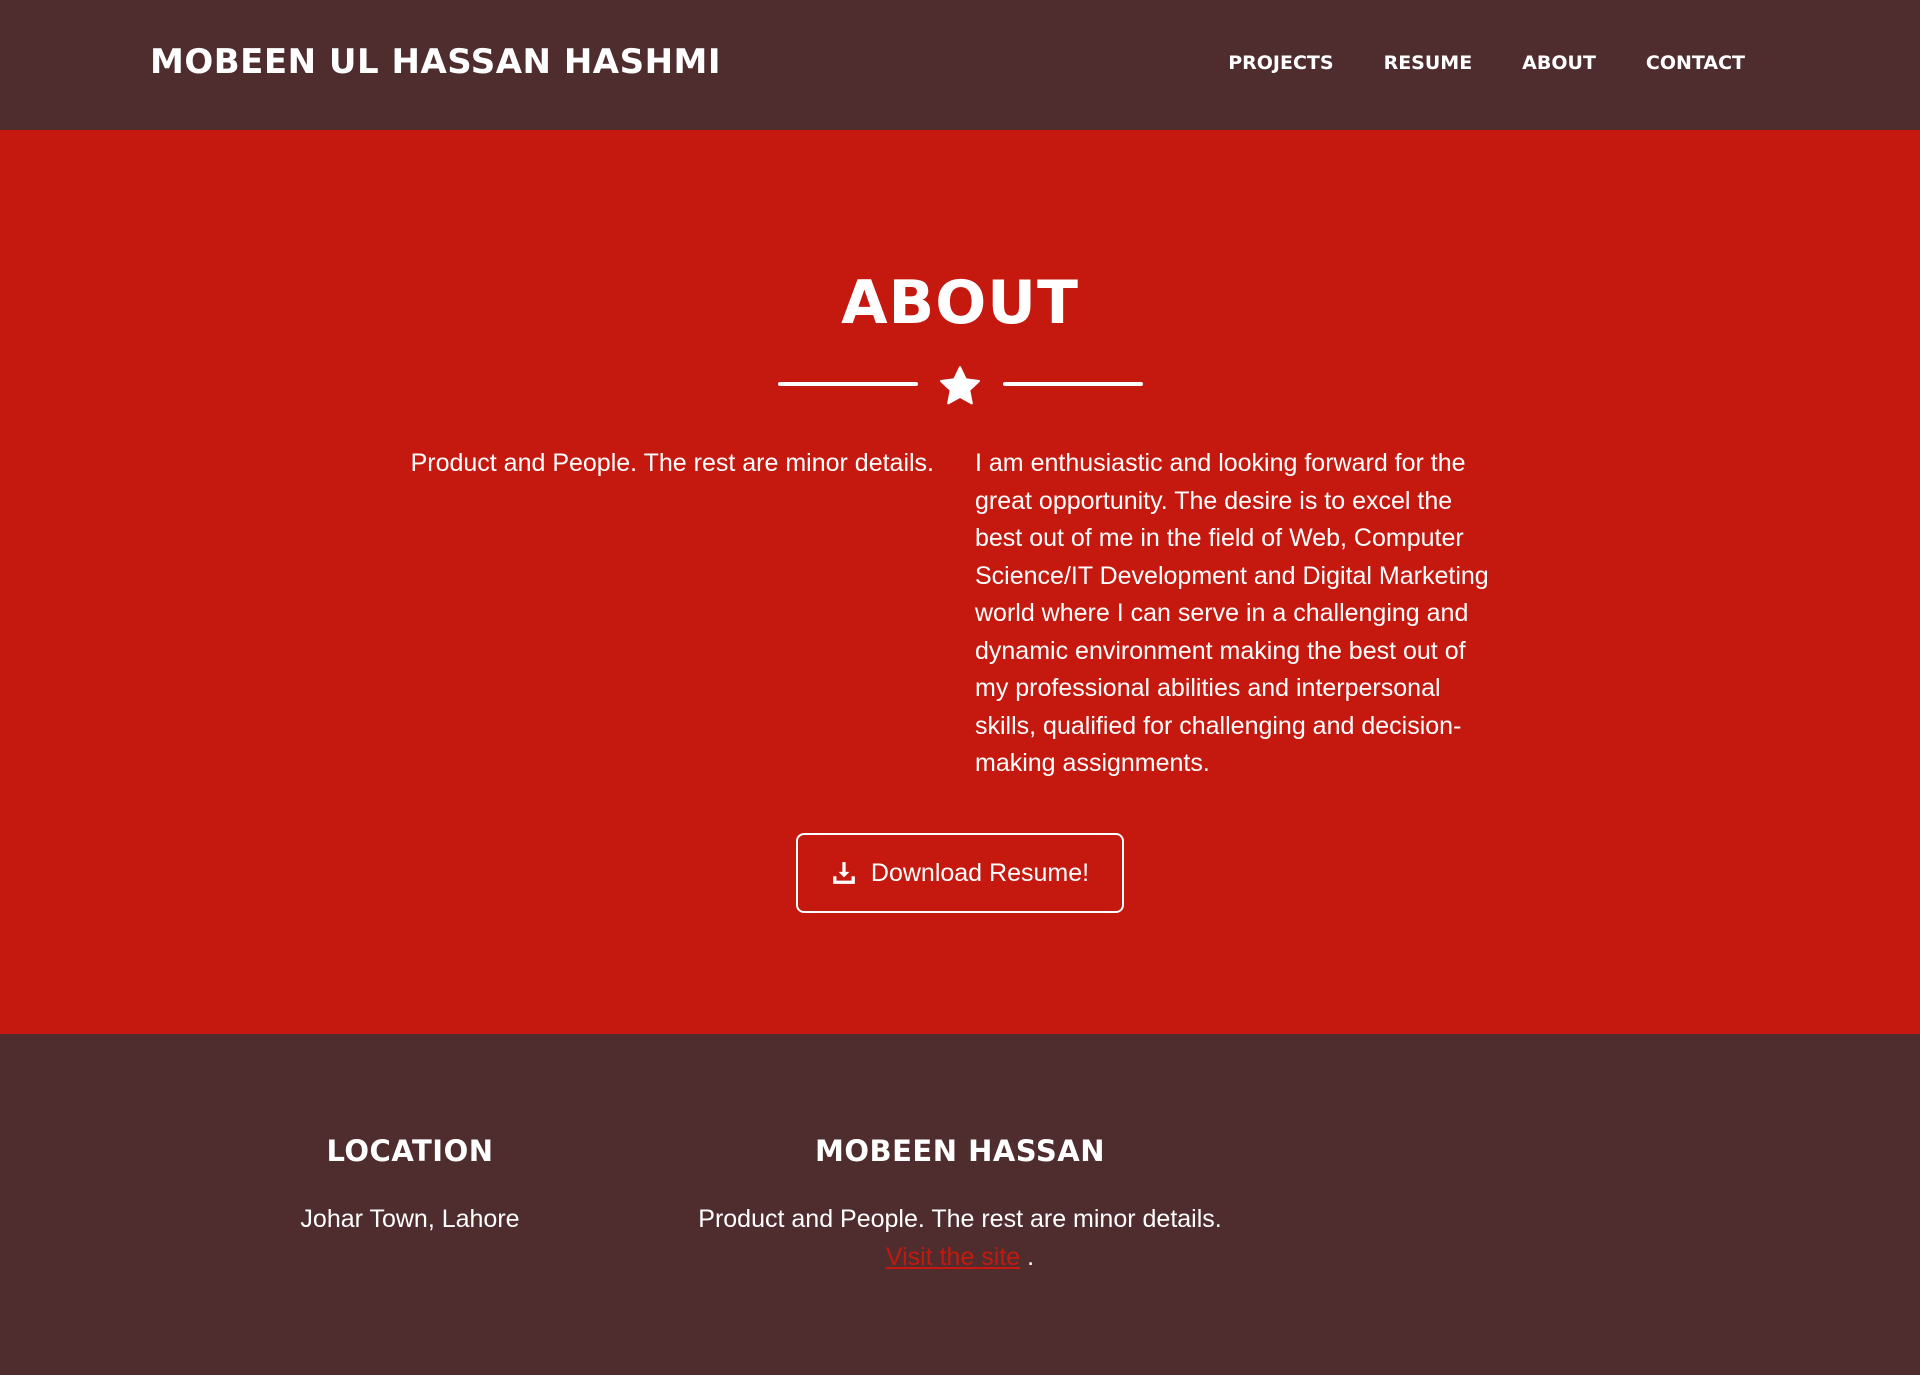 This screenshot has height=1375, width=1920. What do you see at coordinates (960, 385) in the screenshot?
I see `star-icon` at bounding box center [960, 385].